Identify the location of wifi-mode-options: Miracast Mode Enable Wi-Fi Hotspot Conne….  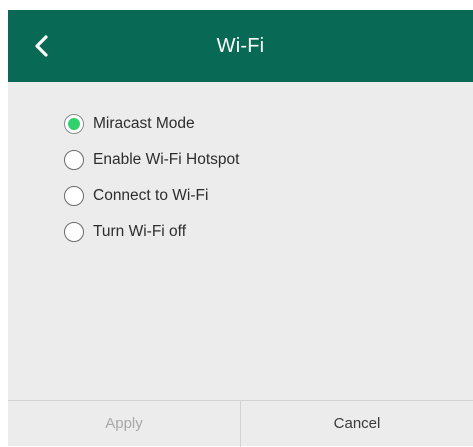
(151, 178).